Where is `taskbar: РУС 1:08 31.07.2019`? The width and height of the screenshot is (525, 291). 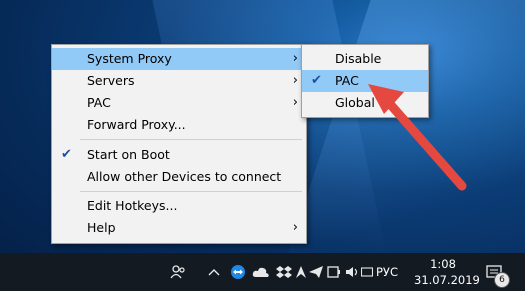 taskbar: РУС 1:08 31.07.2019 is located at coordinates (262, 272).